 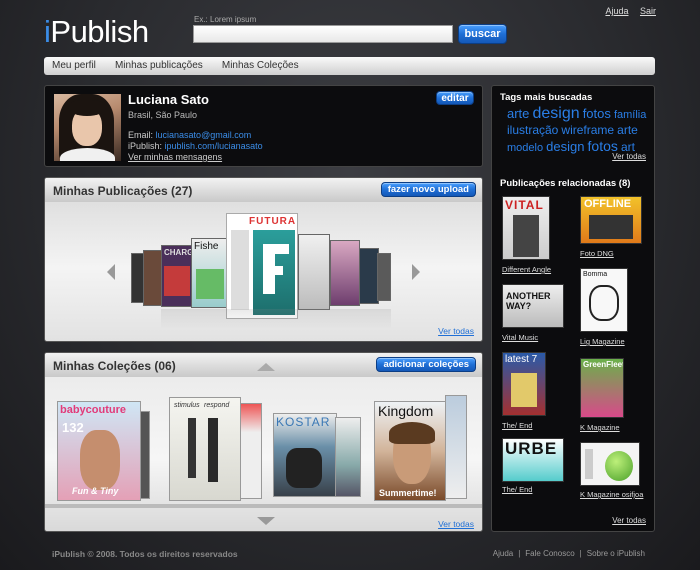 What do you see at coordinates (266, 367) in the screenshot?
I see `collections-up-arrow` at bounding box center [266, 367].